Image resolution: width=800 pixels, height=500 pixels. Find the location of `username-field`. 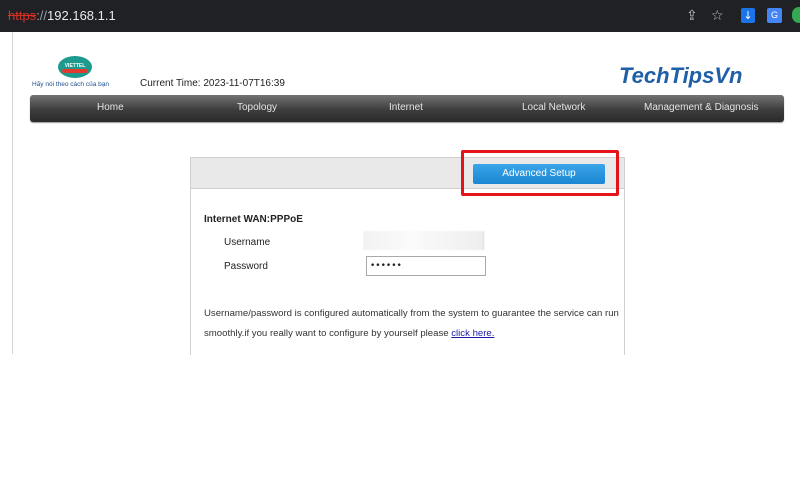

username-field is located at coordinates (423, 240).